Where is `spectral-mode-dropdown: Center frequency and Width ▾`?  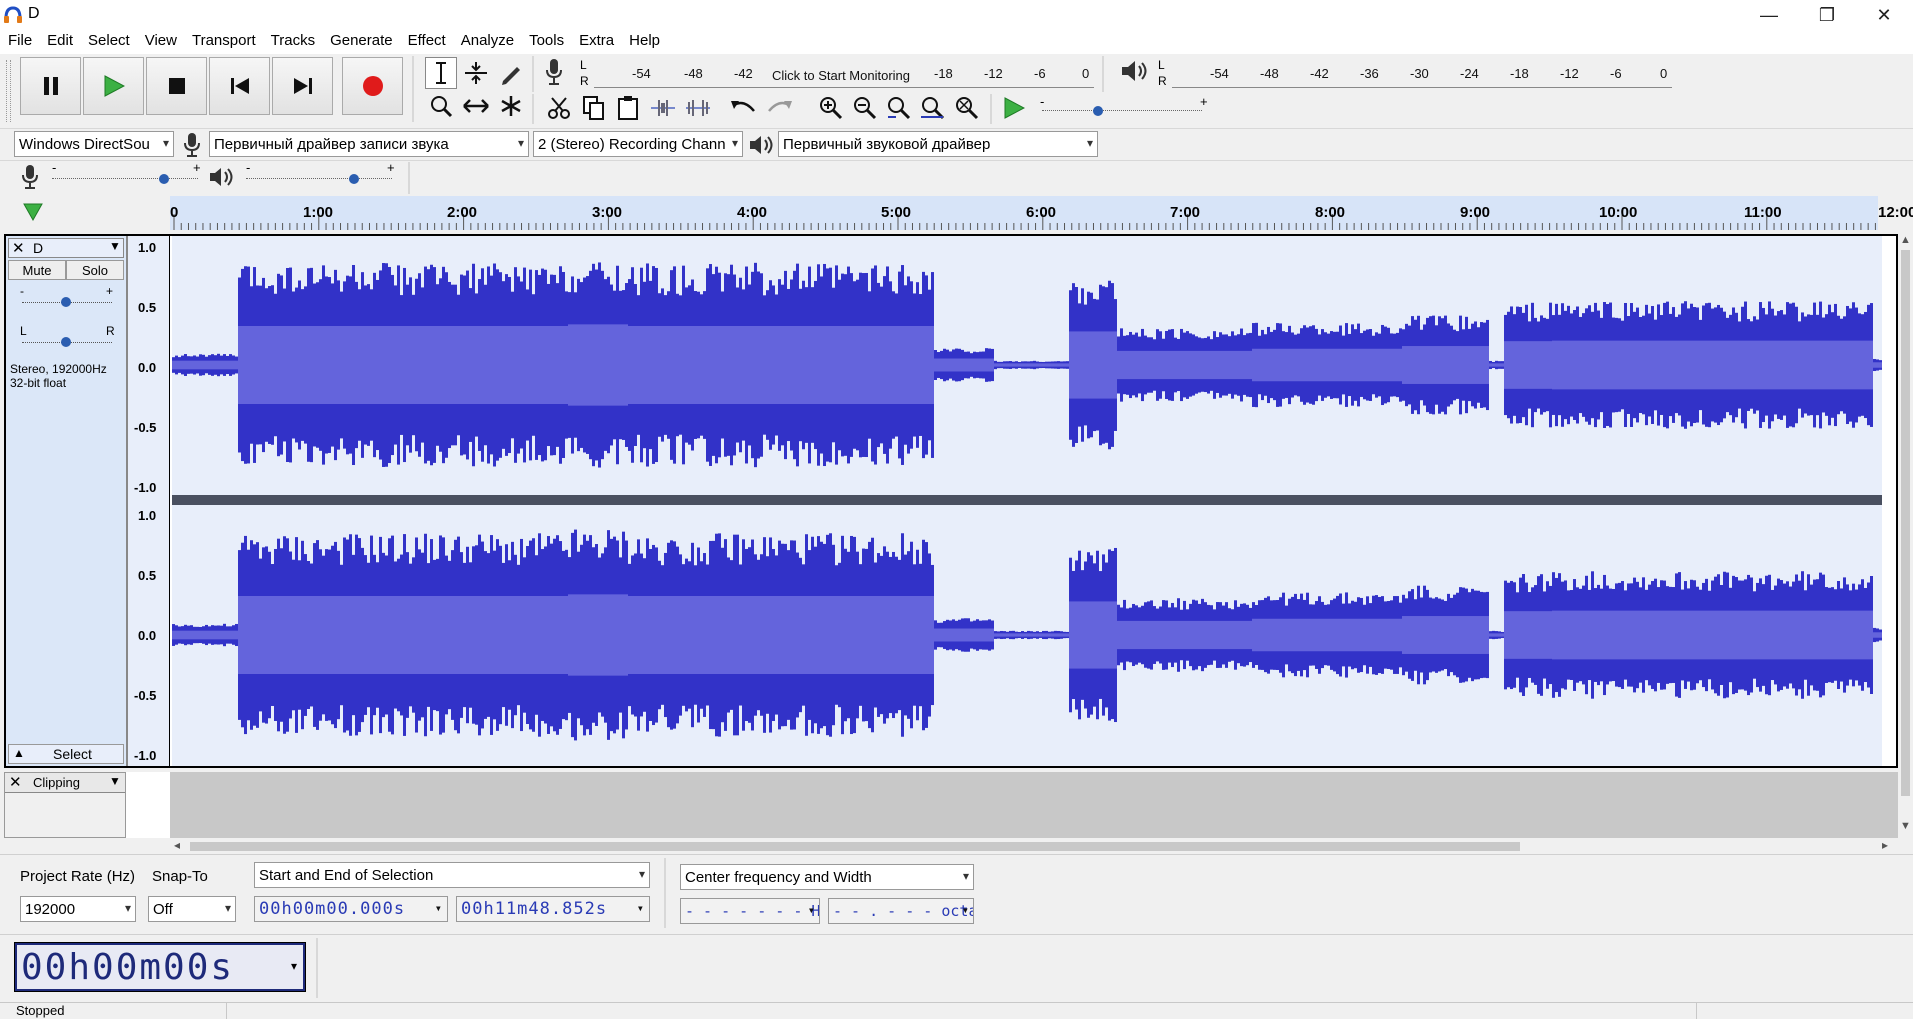
spectral-mode-dropdown: Center frequency and Width ▾ is located at coordinates (827, 877).